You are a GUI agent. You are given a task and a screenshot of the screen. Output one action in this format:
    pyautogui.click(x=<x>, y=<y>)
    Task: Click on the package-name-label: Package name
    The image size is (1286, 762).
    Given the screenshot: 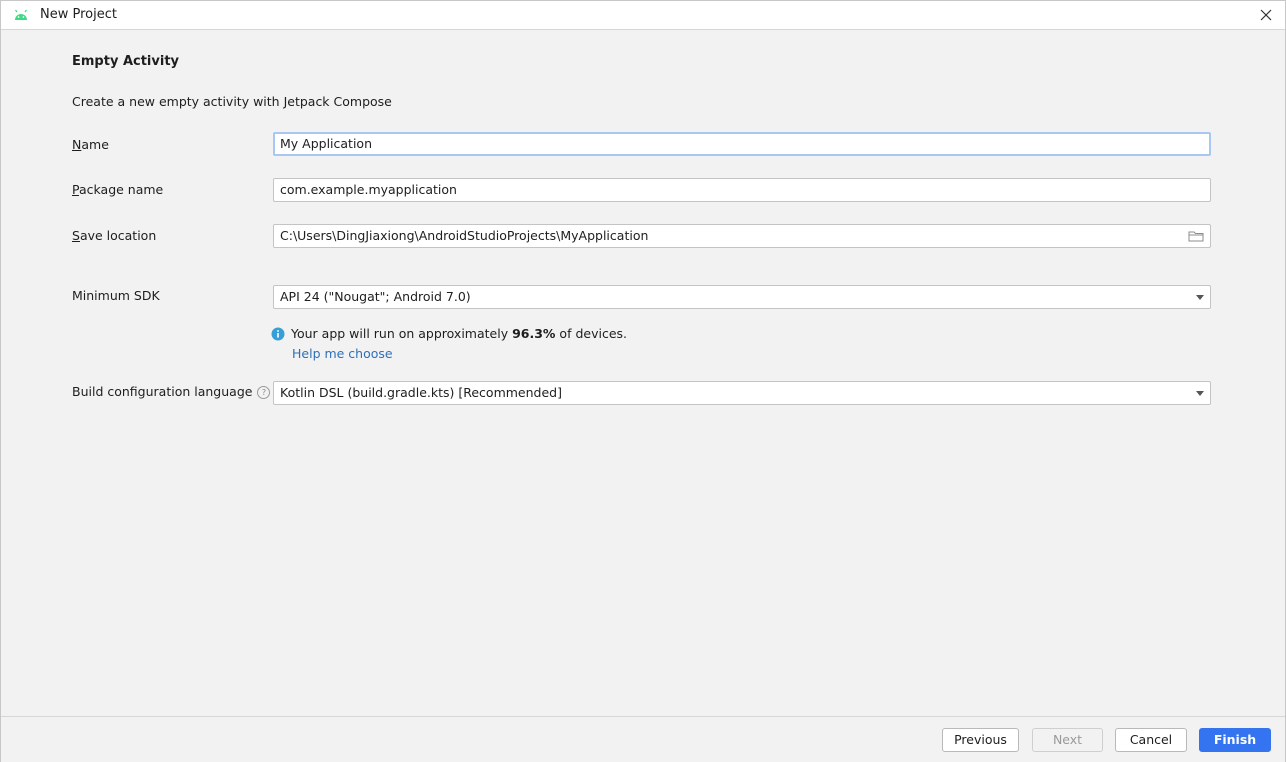 What is the action you would take?
    pyautogui.click(x=117, y=189)
    